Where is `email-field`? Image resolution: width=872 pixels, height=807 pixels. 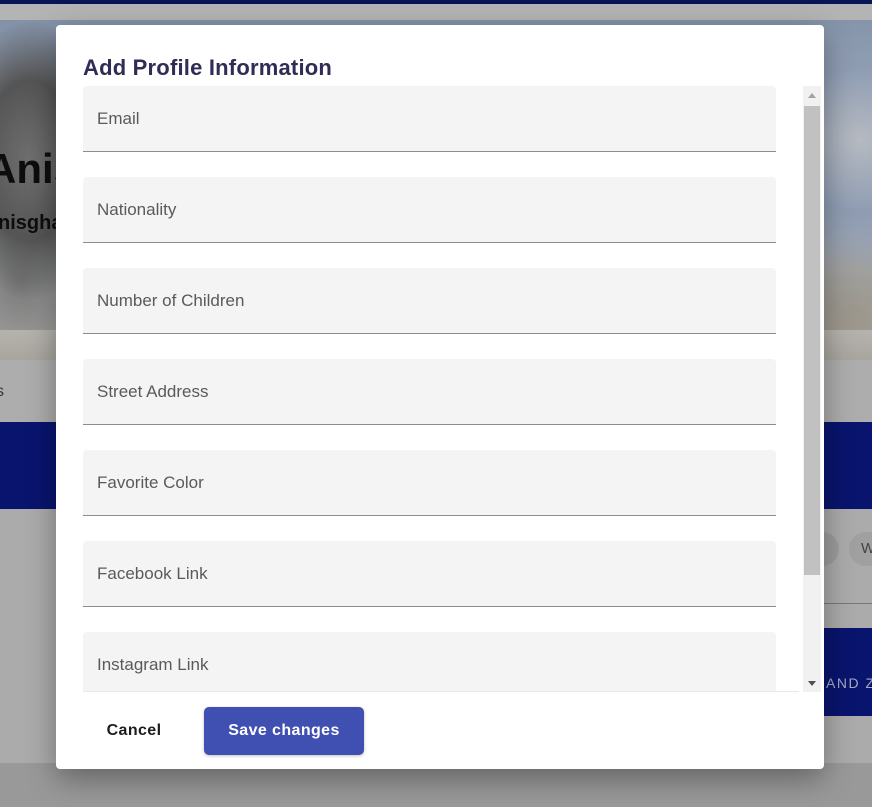
email-field is located at coordinates (429, 119).